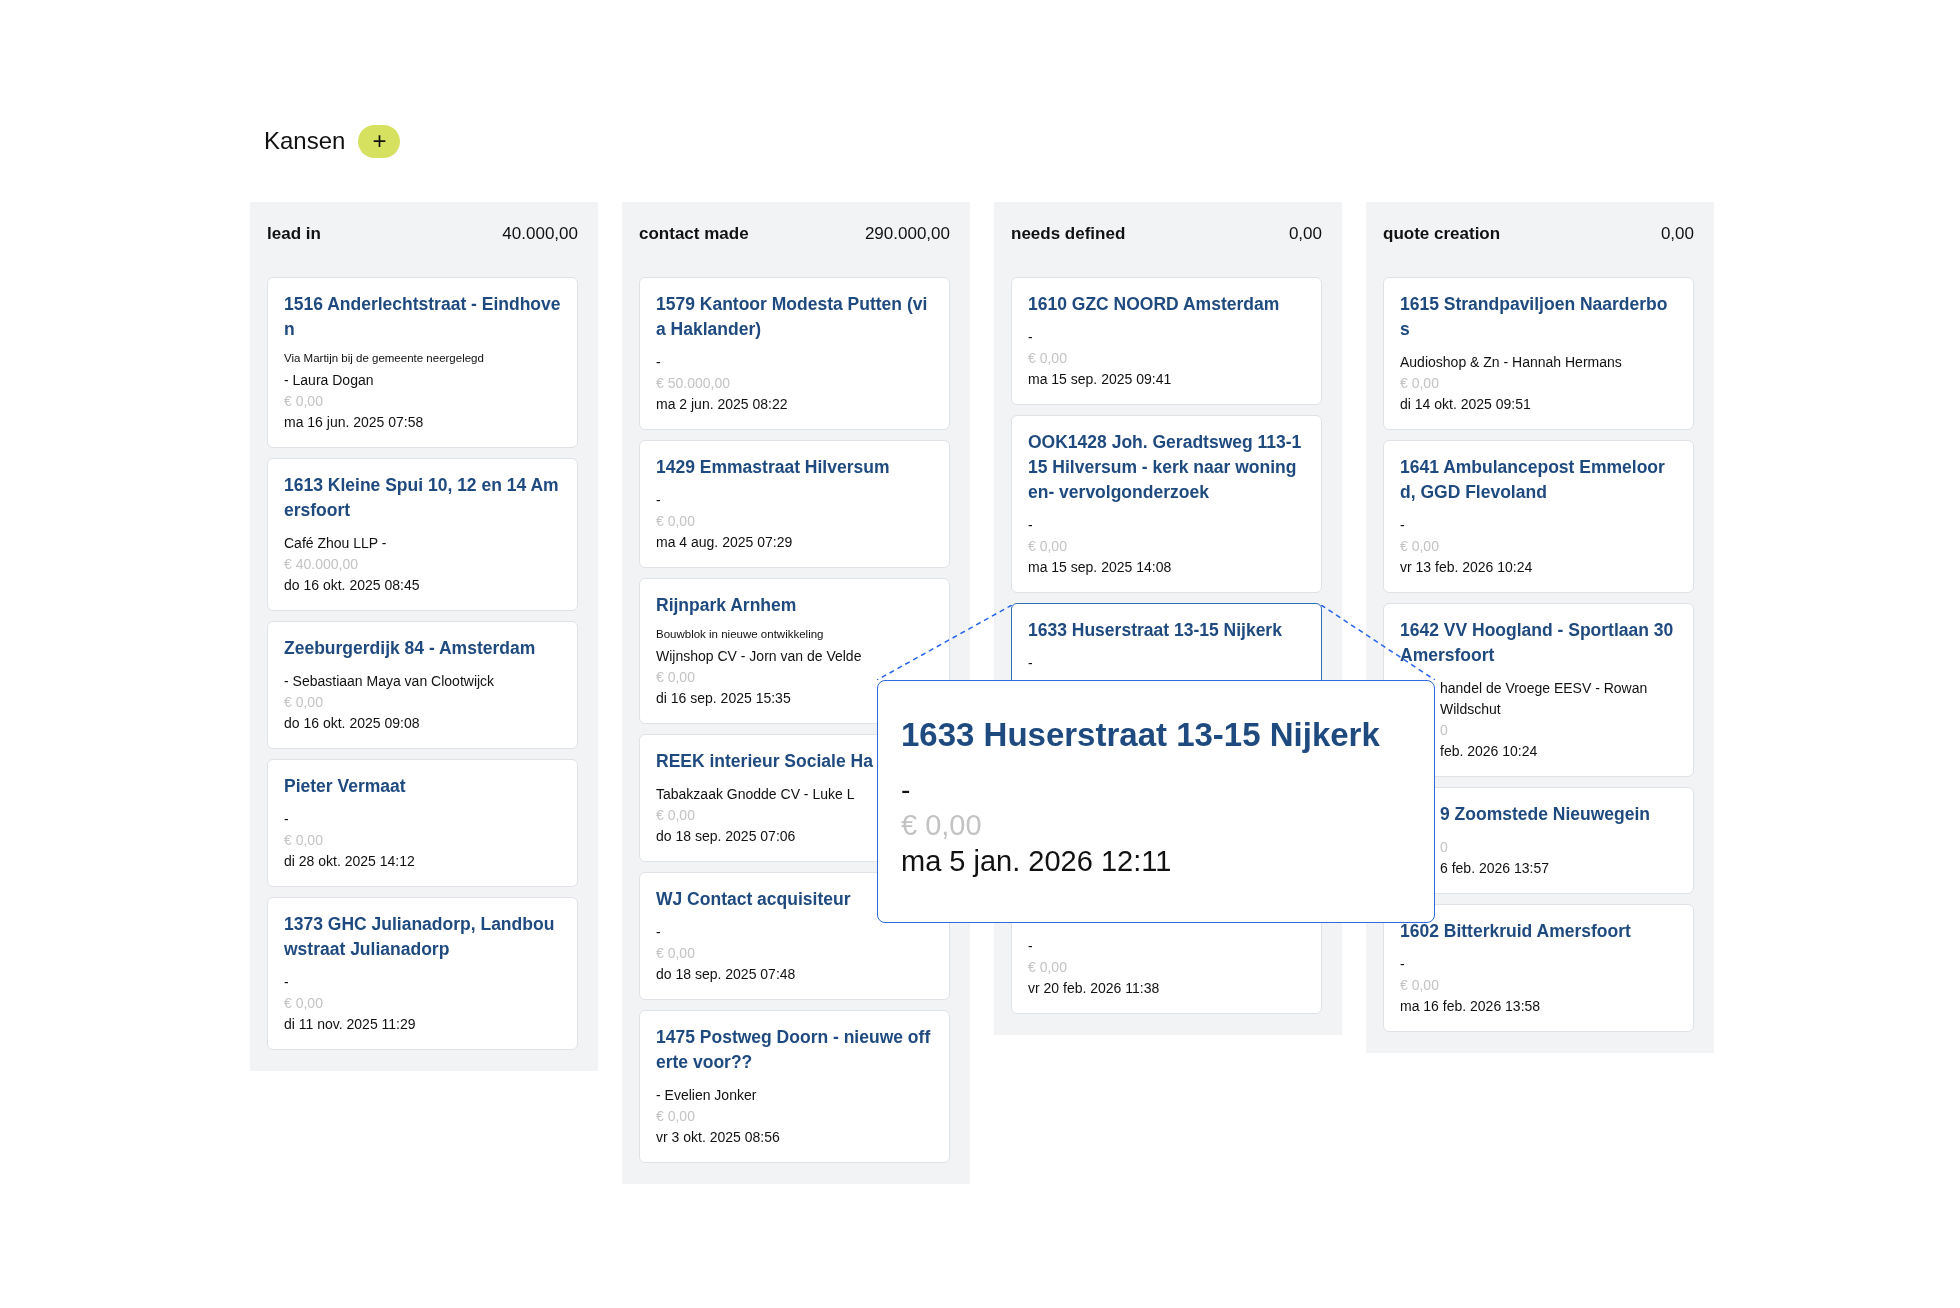 The height and width of the screenshot is (1308, 1960). What do you see at coordinates (420, 937) in the screenshot?
I see `card-title: 1373 GHC Julianadorp, Landbouwstraat Julianadorp` at bounding box center [420, 937].